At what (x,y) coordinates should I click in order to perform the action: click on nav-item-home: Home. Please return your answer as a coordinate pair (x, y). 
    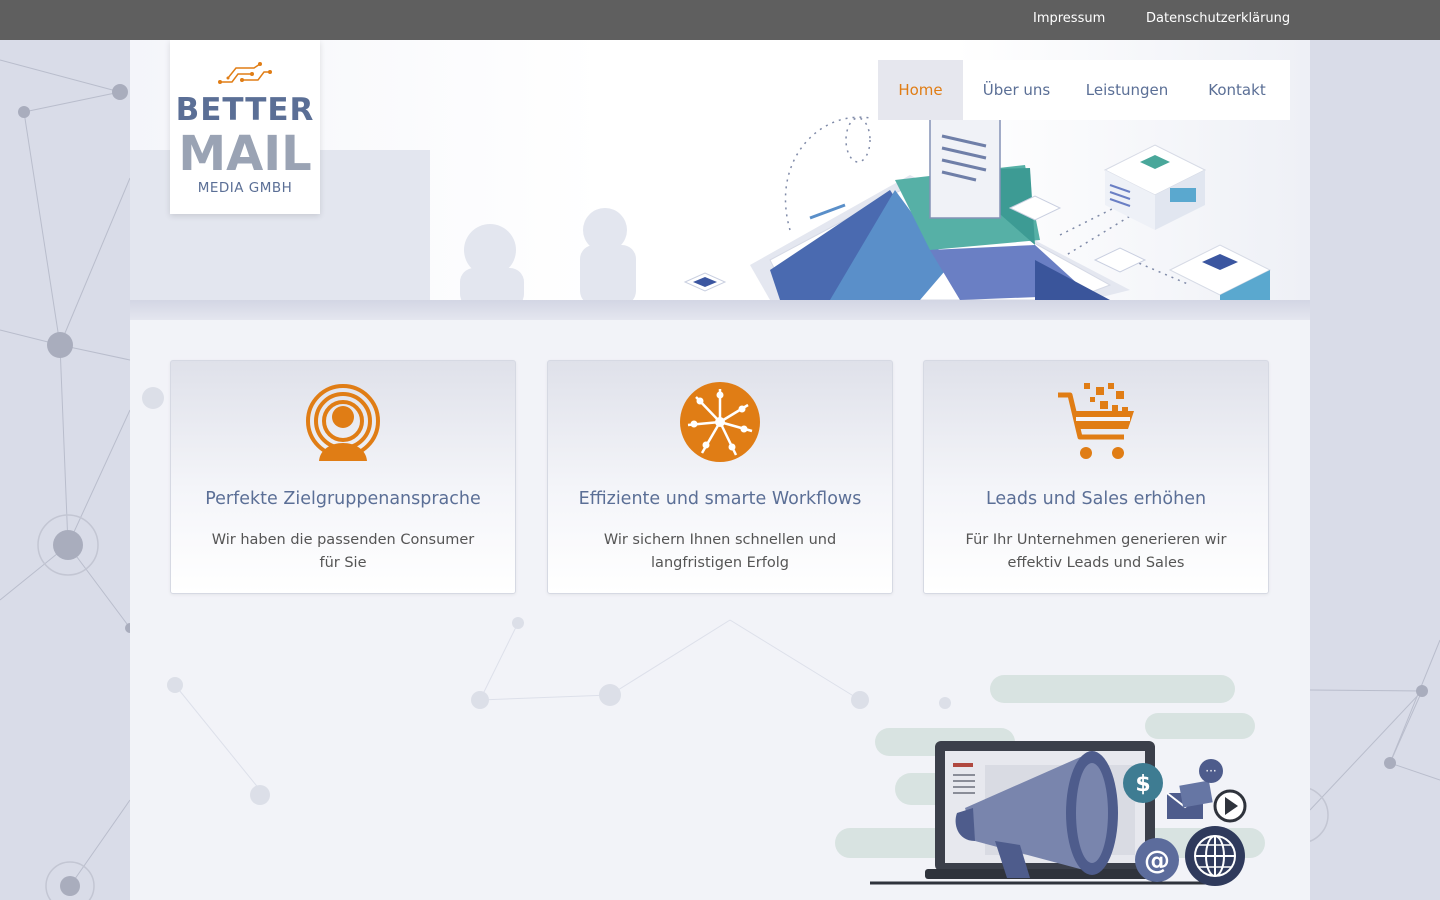
    Looking at the image, I should click on (920, 90).